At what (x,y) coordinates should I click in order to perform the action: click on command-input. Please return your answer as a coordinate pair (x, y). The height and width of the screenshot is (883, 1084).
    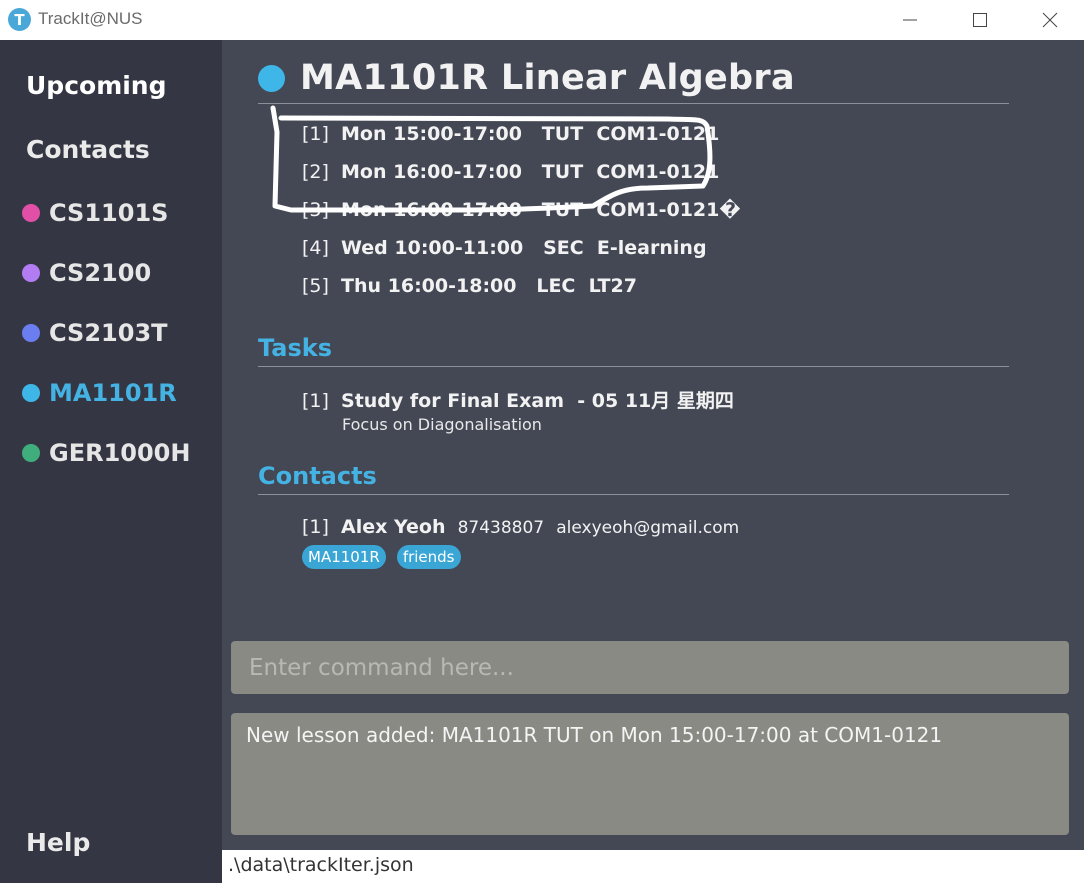
    Looking at the image, I should click on (650, 667).